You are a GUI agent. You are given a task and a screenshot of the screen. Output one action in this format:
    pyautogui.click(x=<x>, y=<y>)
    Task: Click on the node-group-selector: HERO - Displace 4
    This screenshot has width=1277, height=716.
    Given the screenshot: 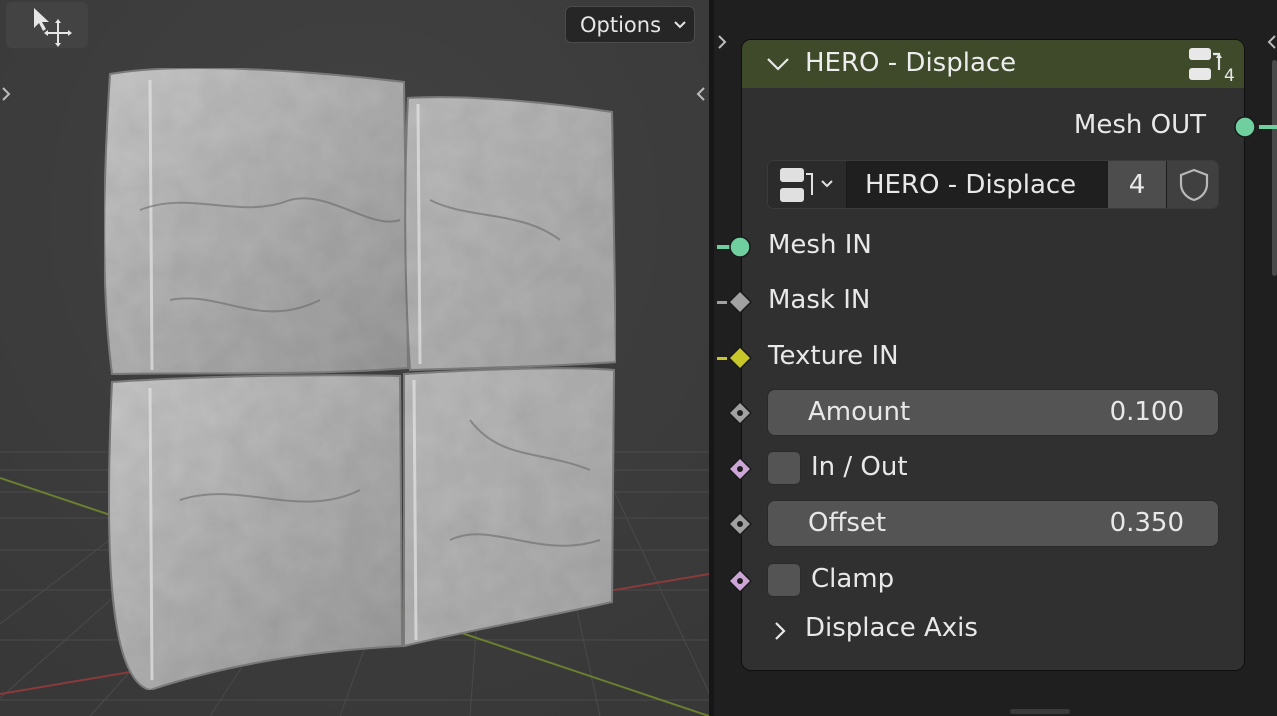 What is the action you would take?
    pyautogui.click(x=993, y=184)
    